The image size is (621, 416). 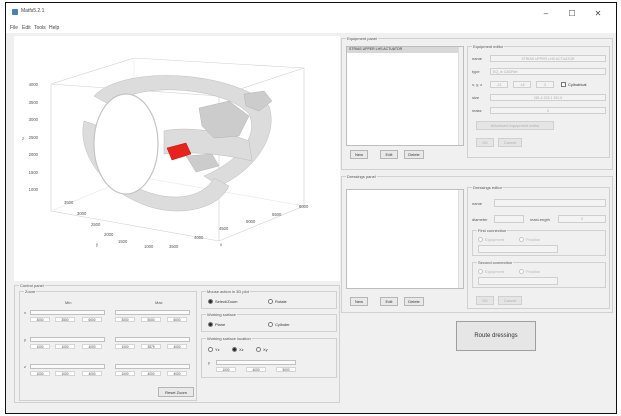 I want to click on equipment-x-field: -21, so click(x=499, y=84).